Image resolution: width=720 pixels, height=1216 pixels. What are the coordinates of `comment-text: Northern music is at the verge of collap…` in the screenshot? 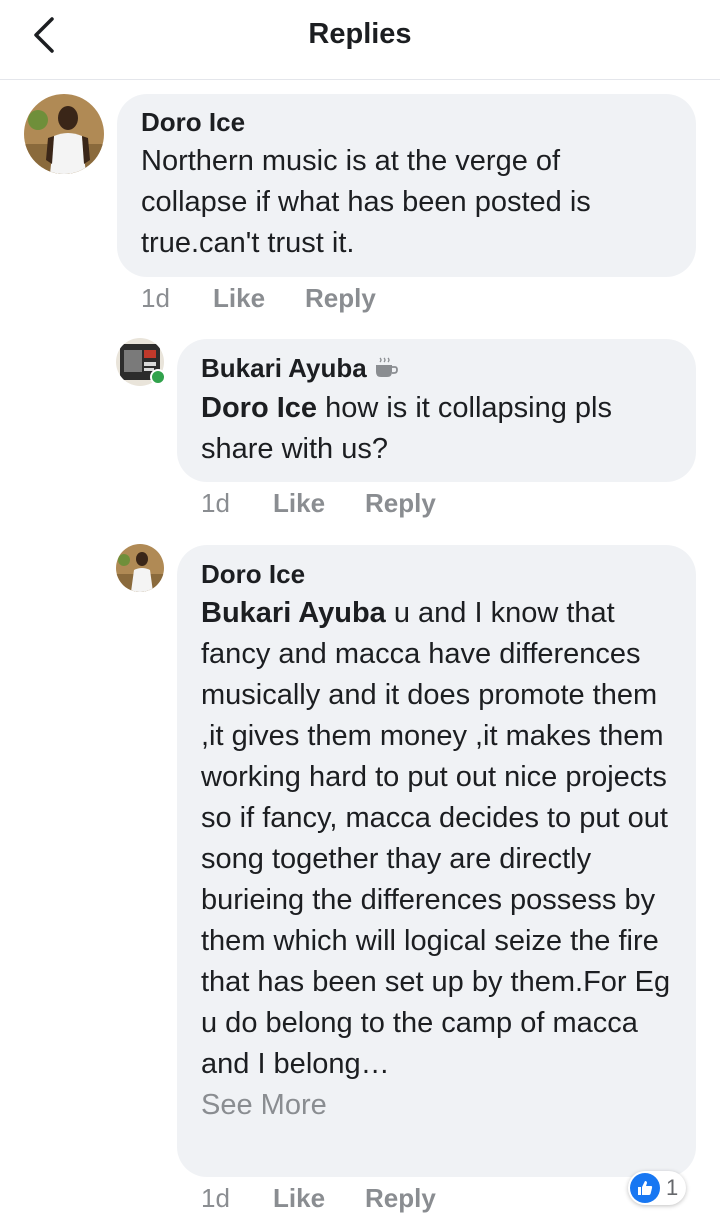 It's located at (366, 202).